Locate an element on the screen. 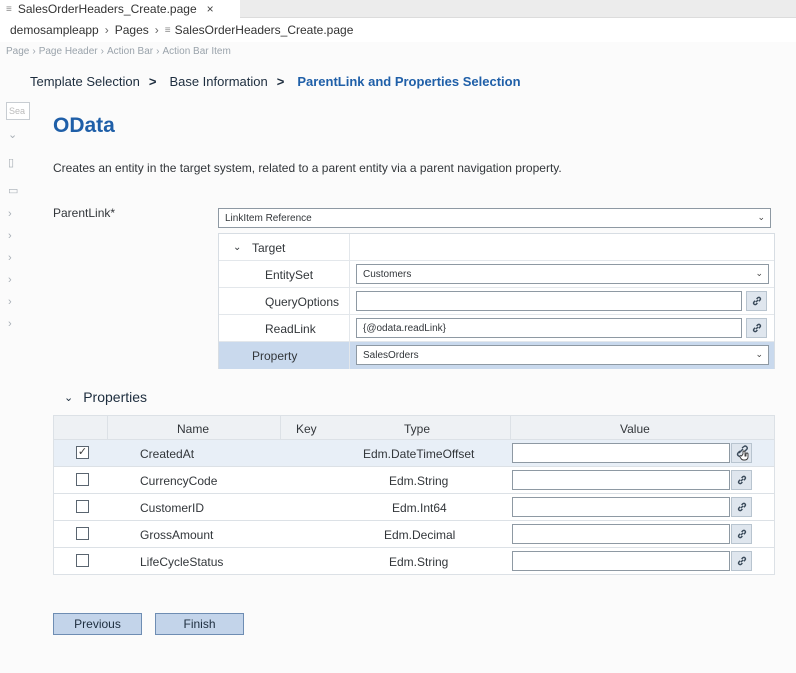  breadcrumb-item: Page Header is located at coordinates (68, 51).